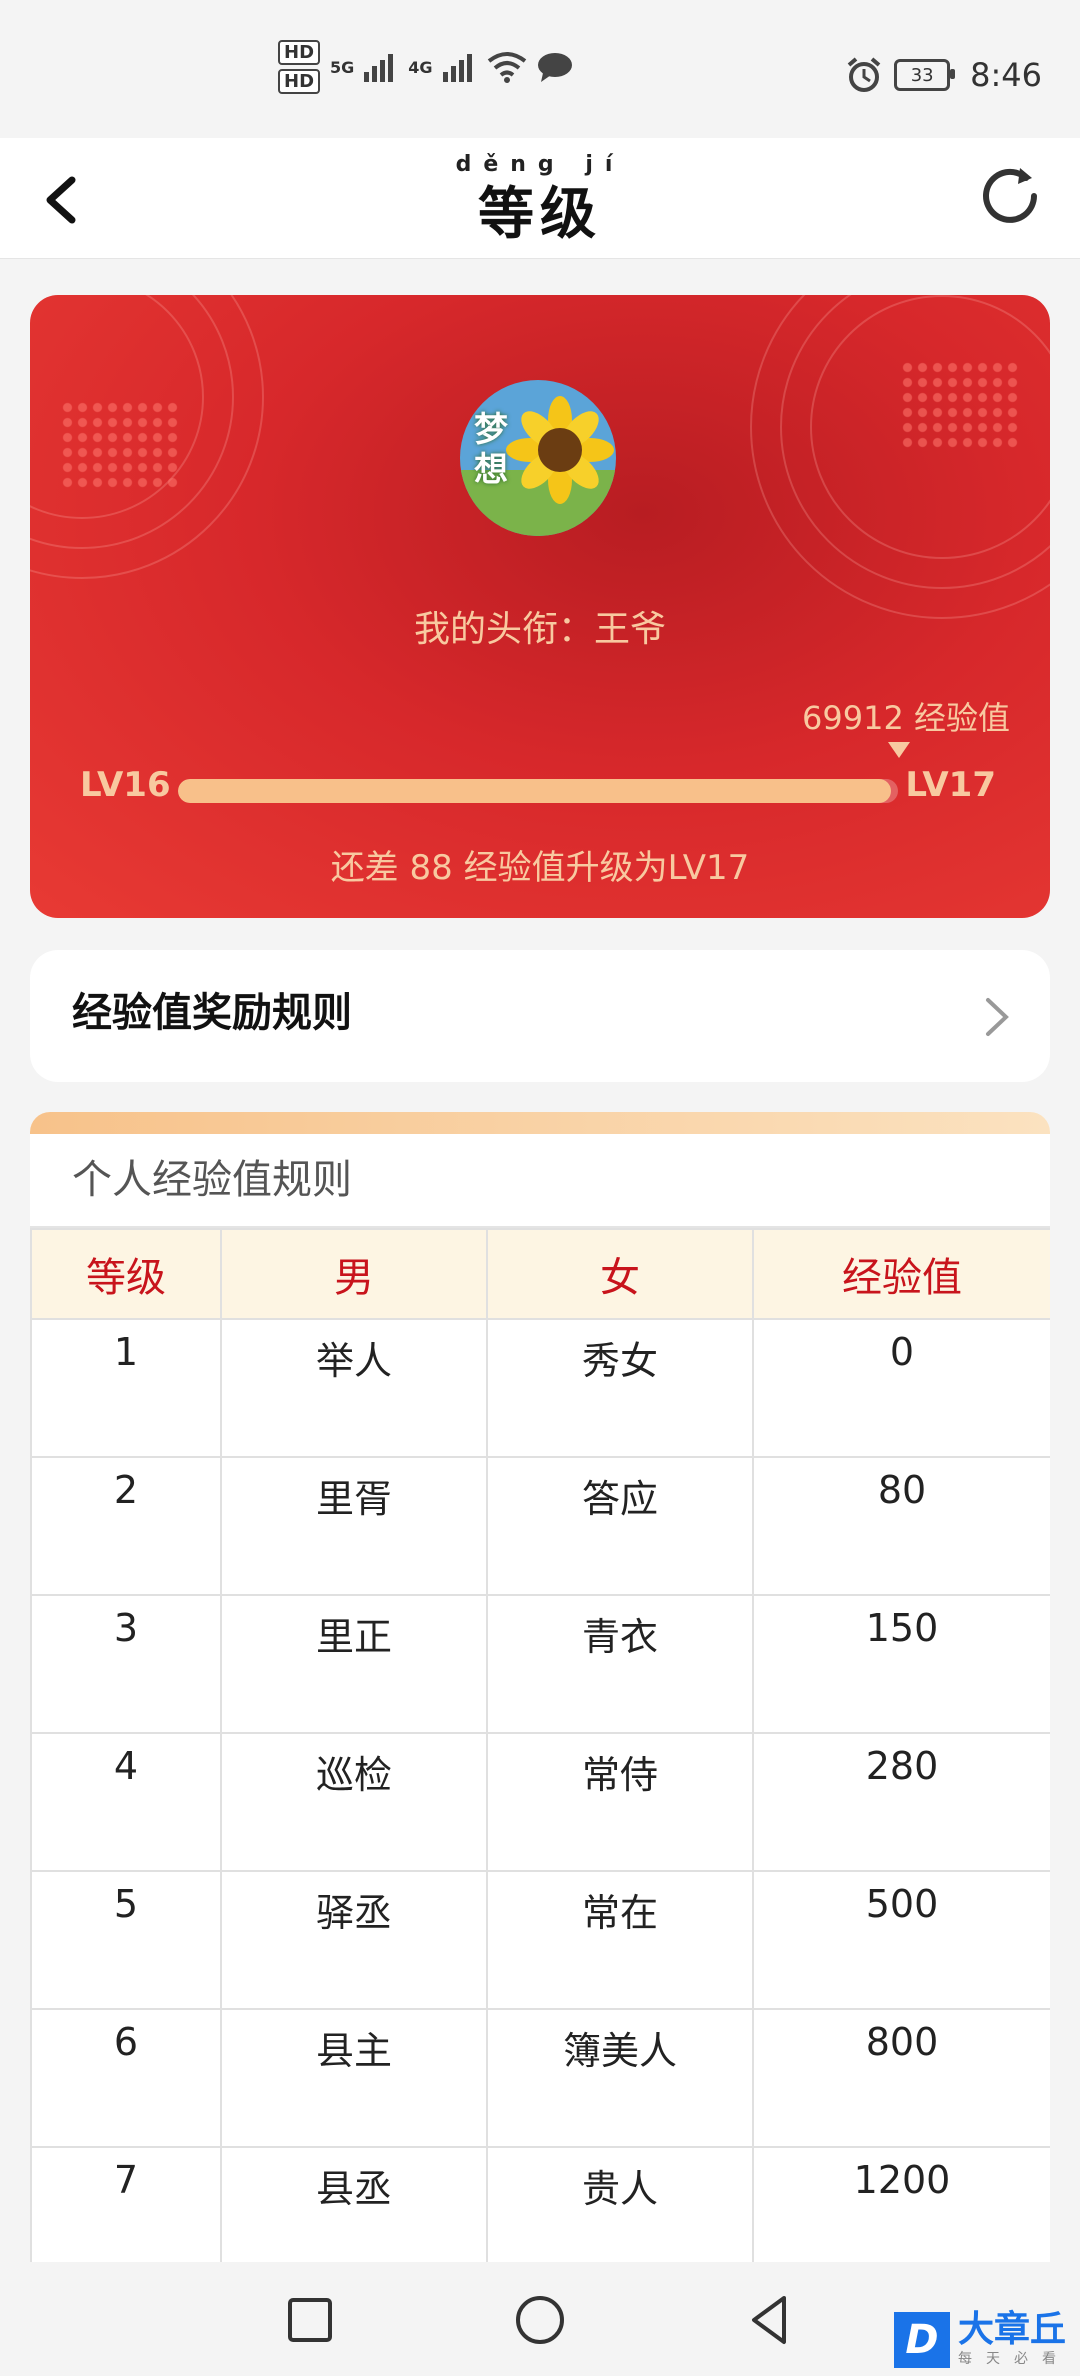  What do you see at coordinates (620, 1388) in the screenshot?
I see `cell-female: 秀女` at bounding box center [620, 1388].